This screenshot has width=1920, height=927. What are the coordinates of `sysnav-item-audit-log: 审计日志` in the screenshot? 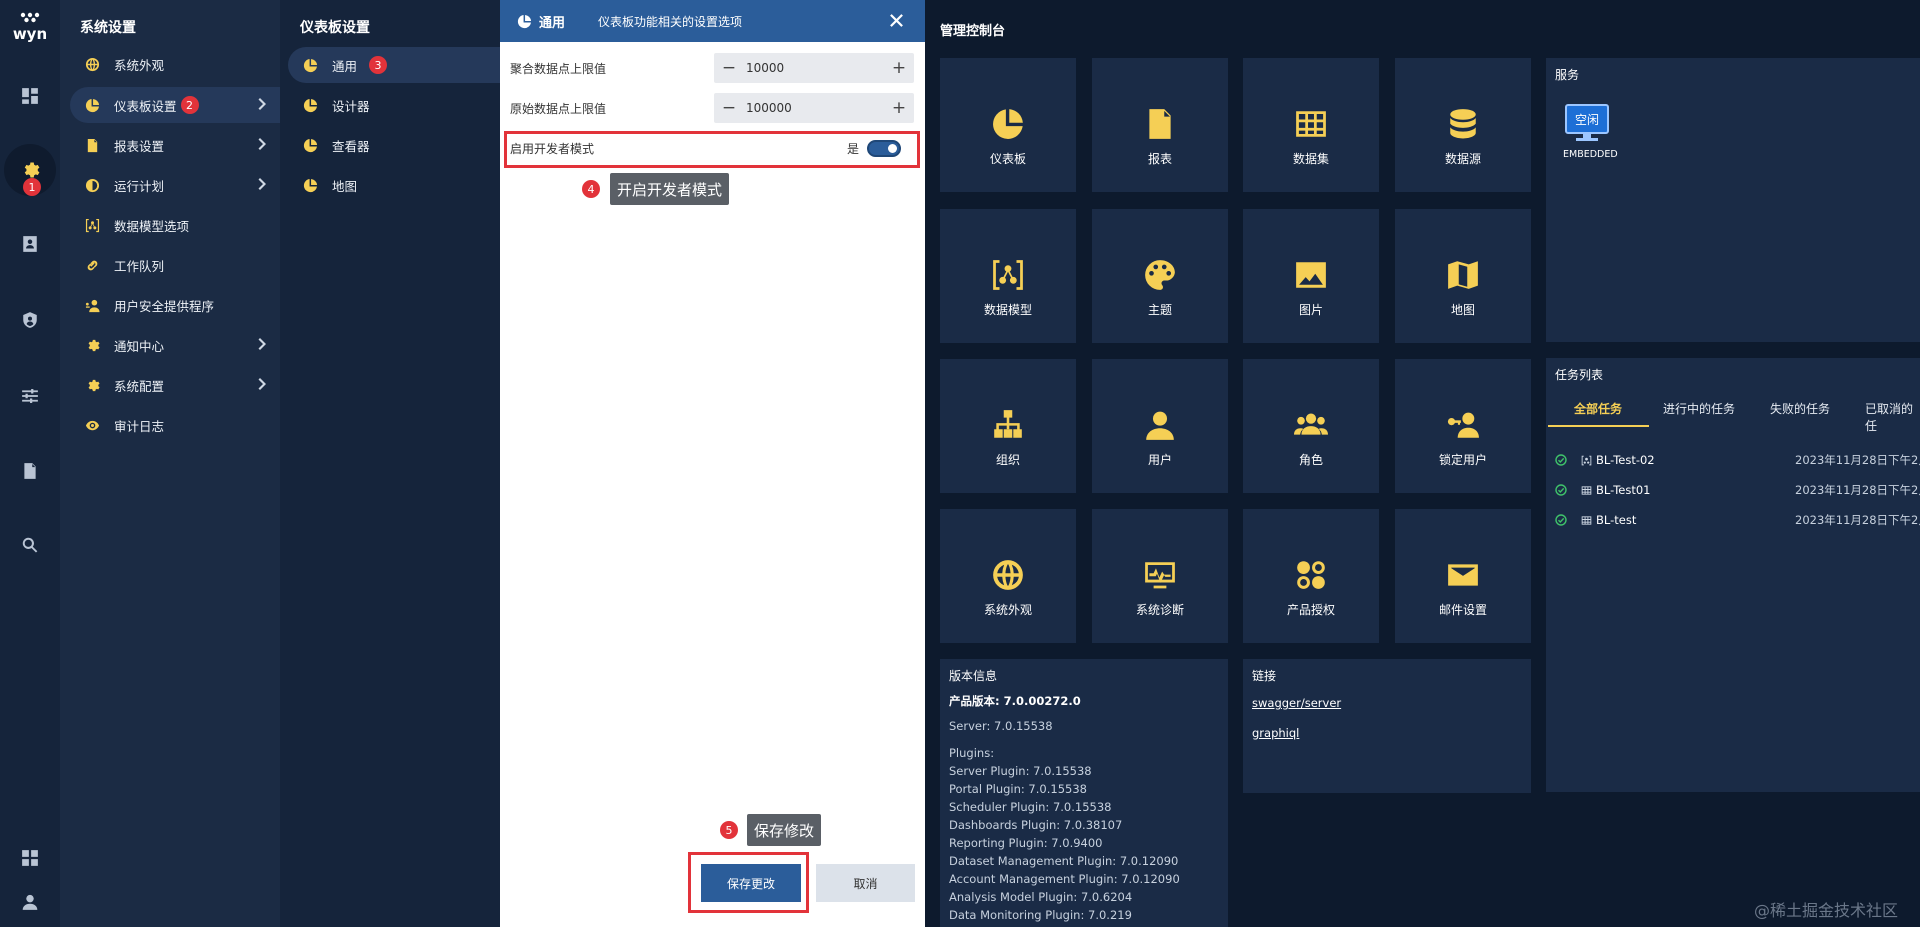 It's located at (175, 425).